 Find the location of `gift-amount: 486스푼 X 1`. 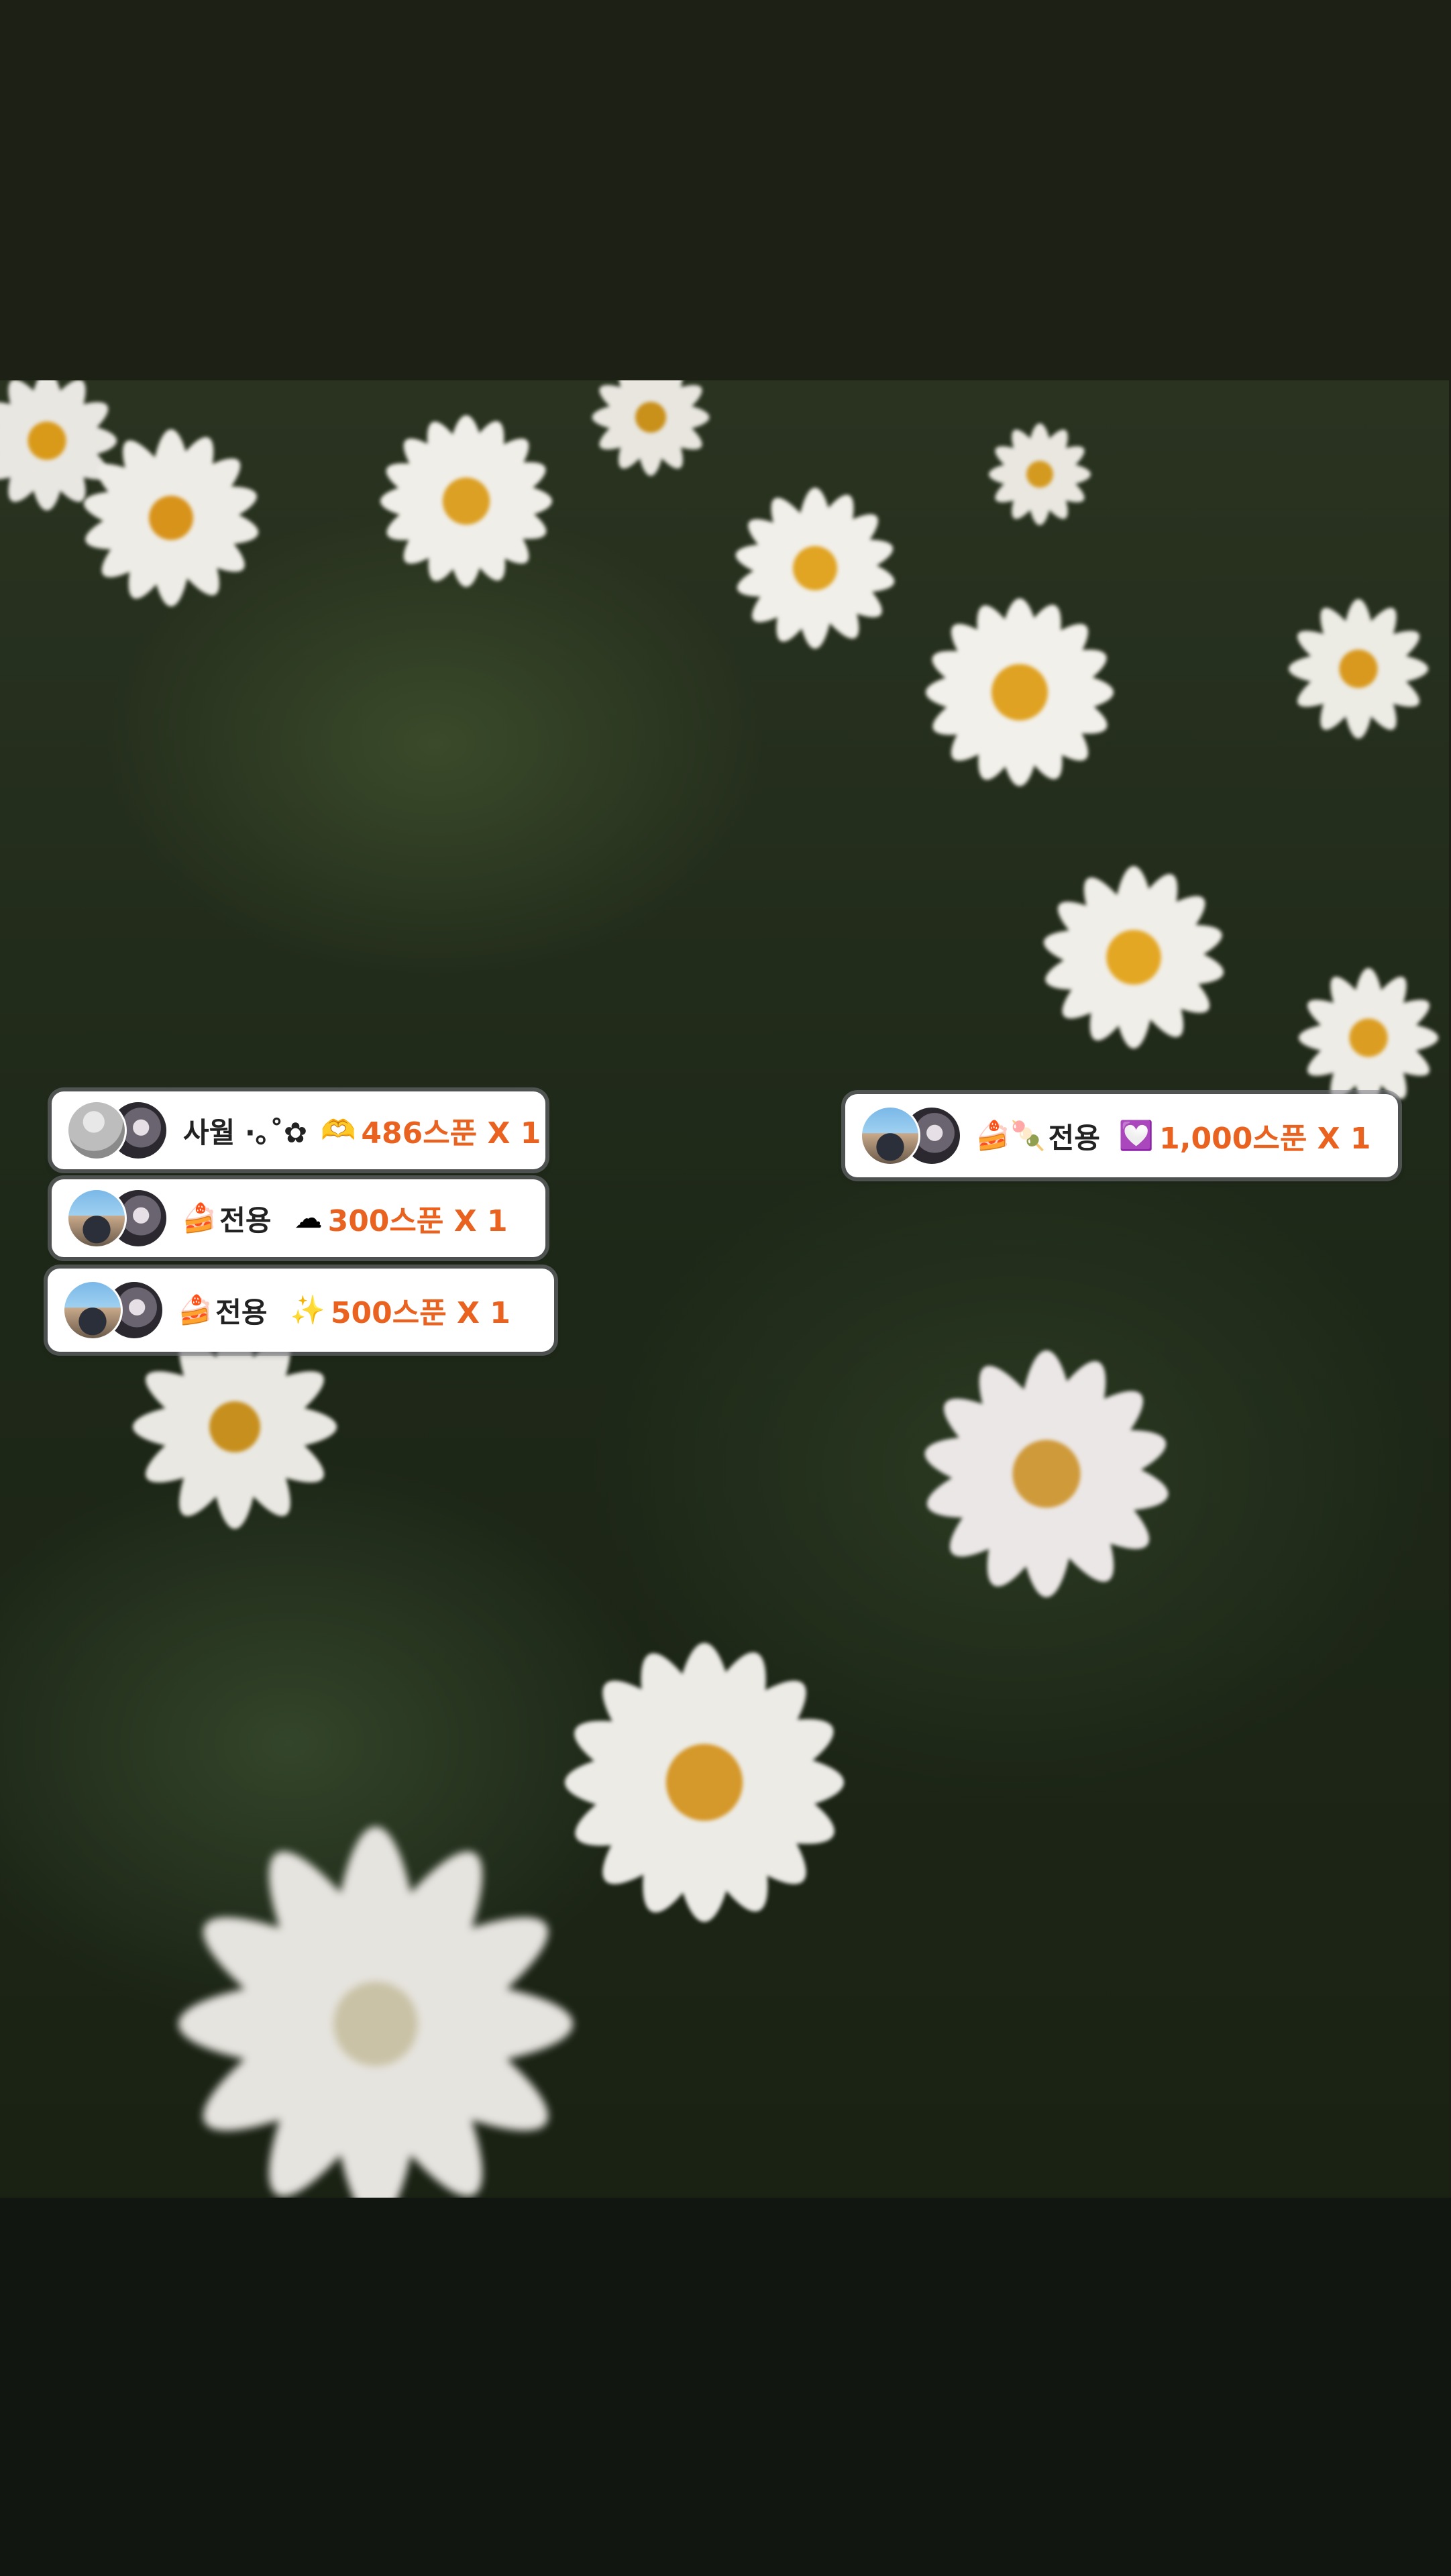

gift-amount: 486스푼 X 1 is located at coordinates (451, 1133).